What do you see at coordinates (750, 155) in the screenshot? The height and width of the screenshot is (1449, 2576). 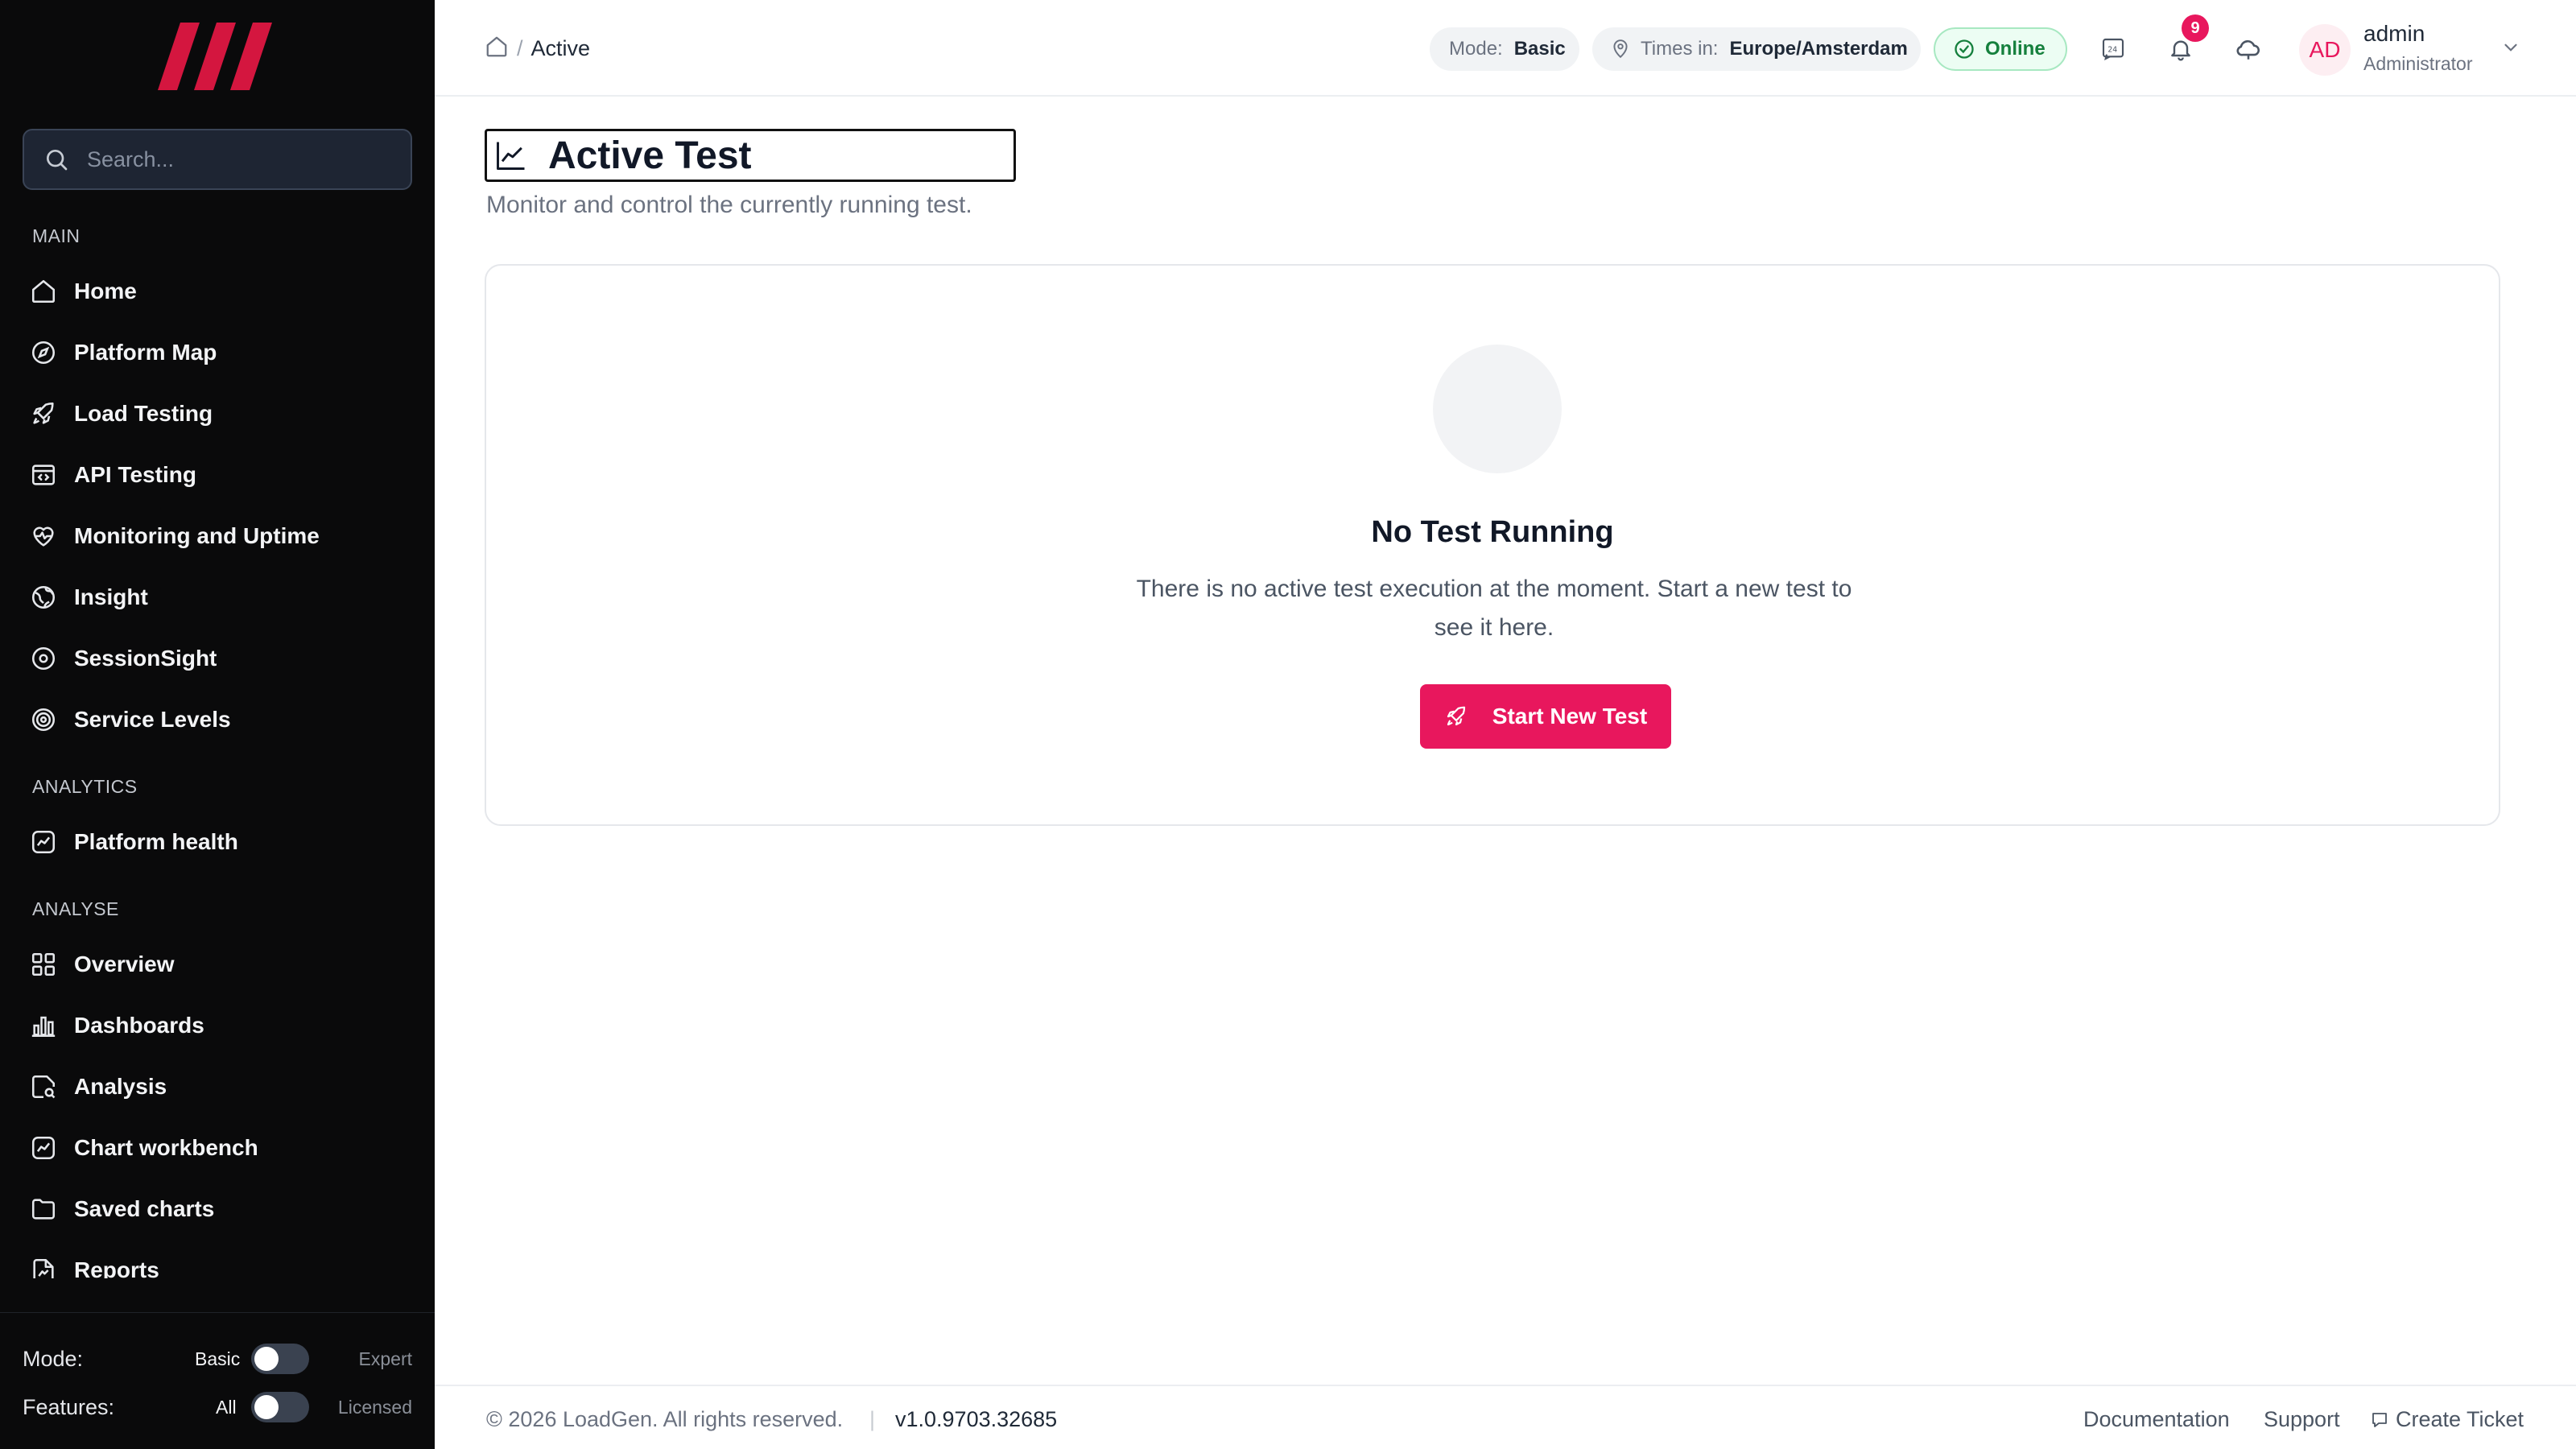 I see `page-title-box: Active Test` at bounding box center [750, 155].